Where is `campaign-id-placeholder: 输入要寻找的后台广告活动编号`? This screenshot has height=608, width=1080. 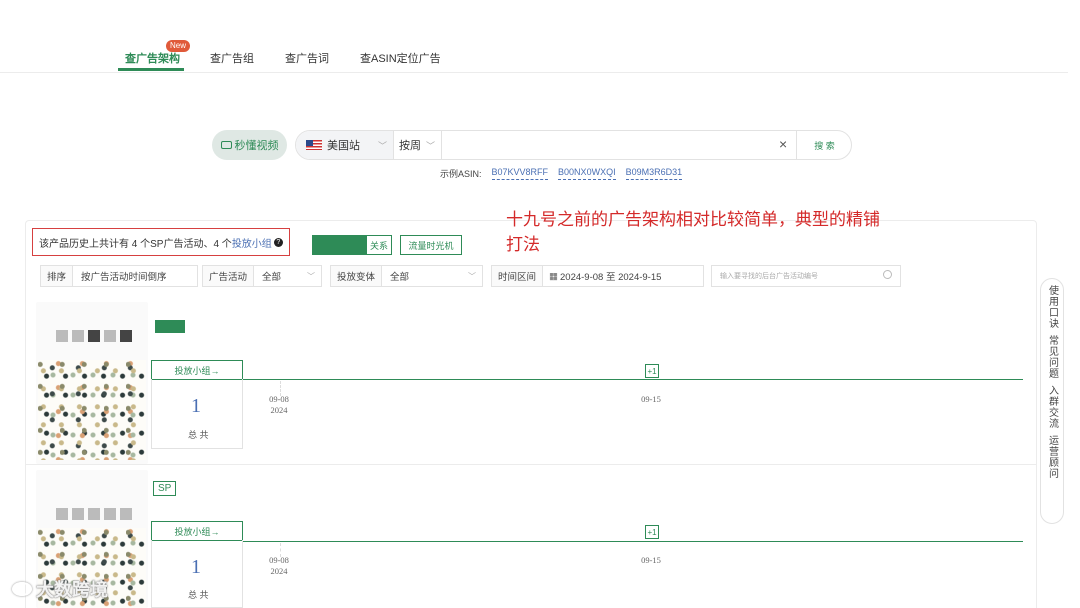
campaign-id-placeholder: 输入要寻找的后台广告活动编号 is located at coordinates (769, 276).